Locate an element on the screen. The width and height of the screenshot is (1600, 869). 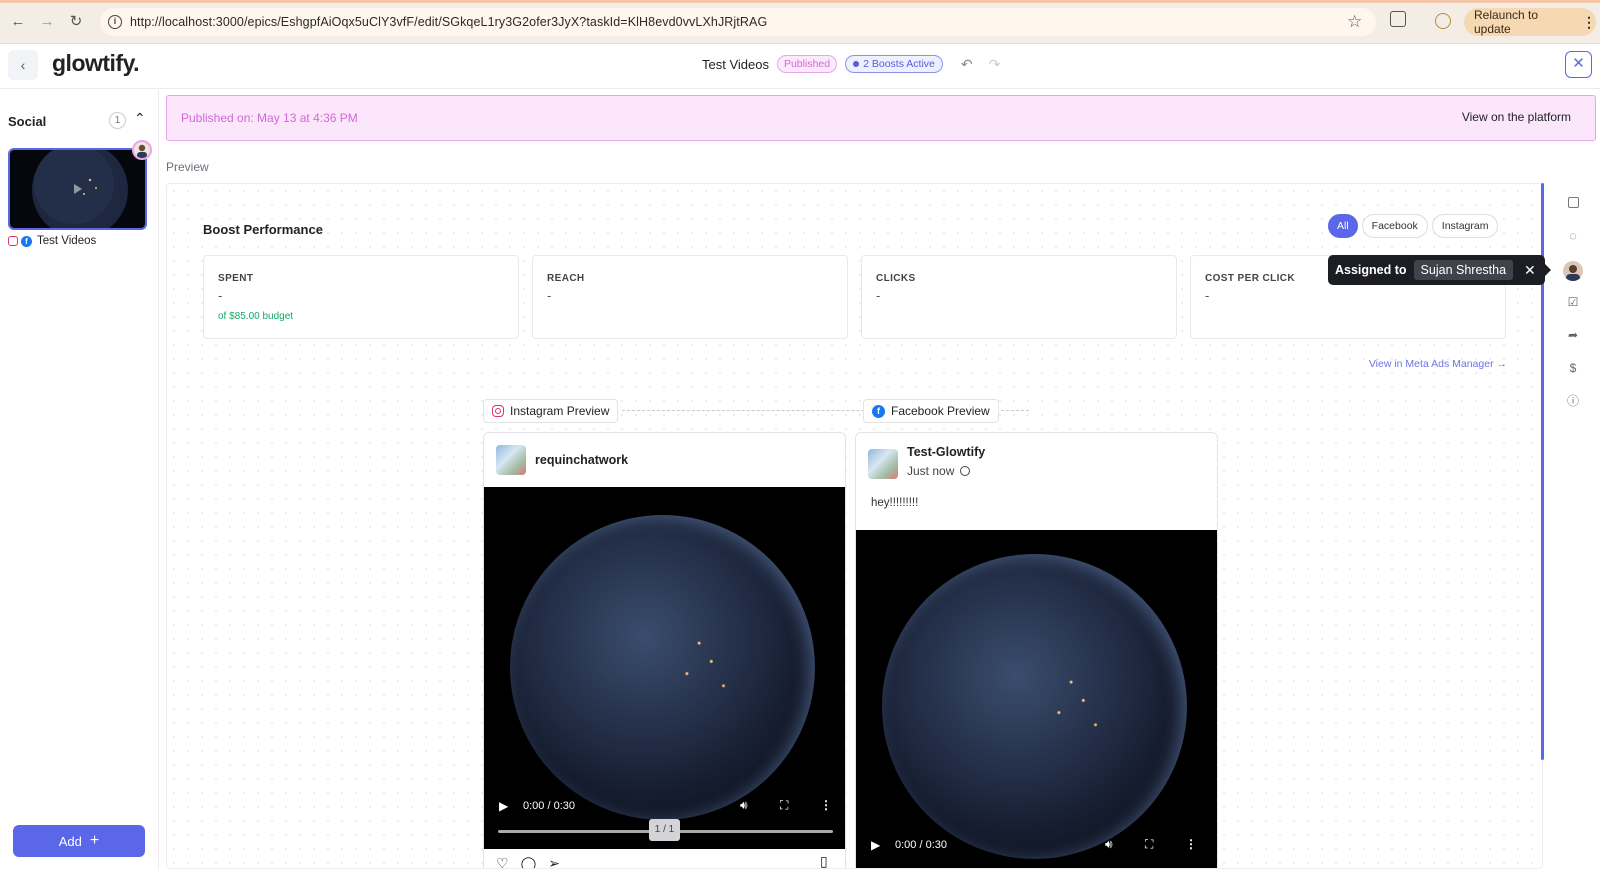
stat-card-clicks: CLICKS - is located at coordinates (1019, 297).